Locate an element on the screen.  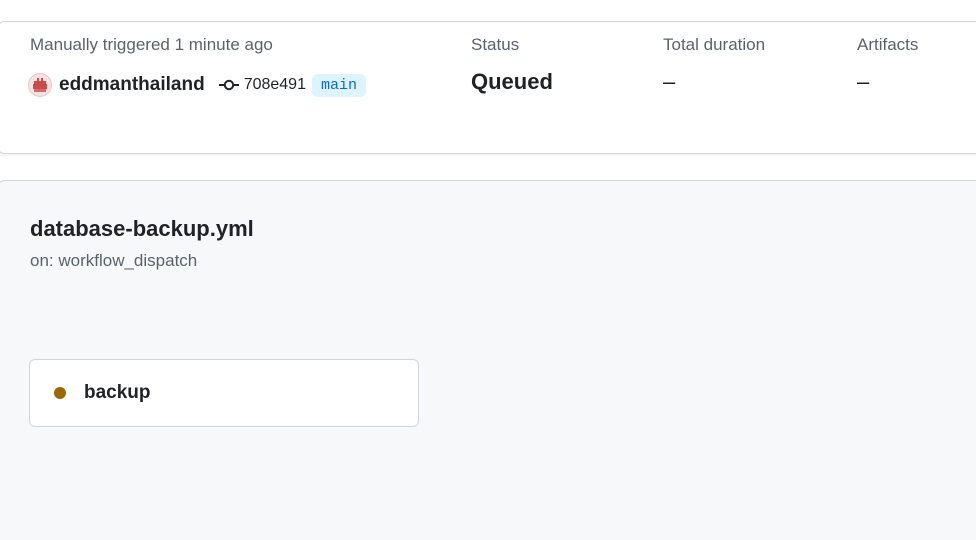
queued-dot-icon is located at coordinates (60, 393).